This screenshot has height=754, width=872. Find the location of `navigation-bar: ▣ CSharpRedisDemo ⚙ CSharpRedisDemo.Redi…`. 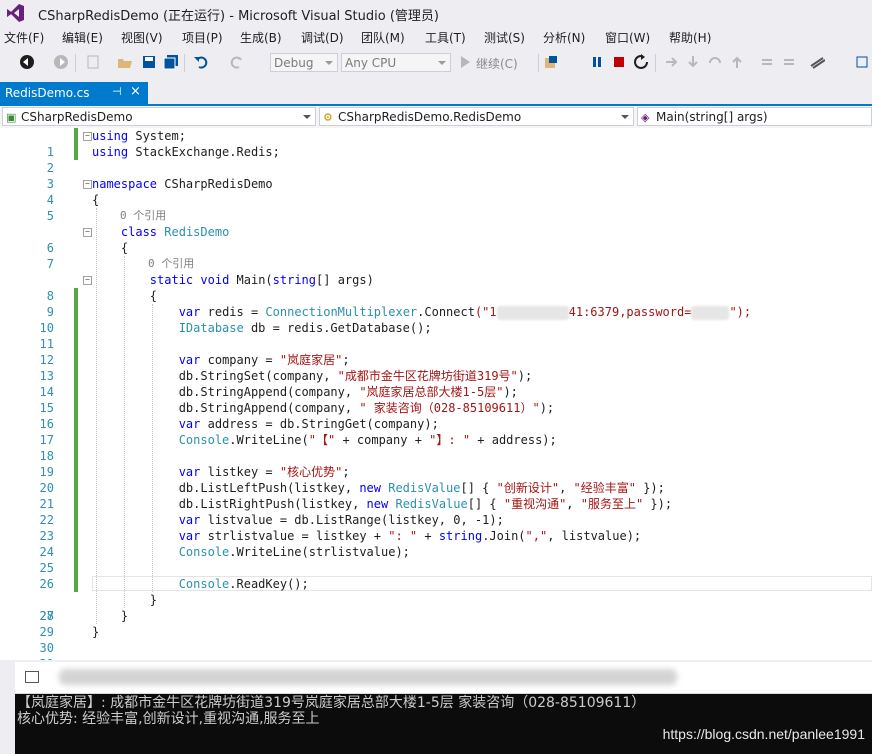

navigation-bar: ▣ CSharpRedisDemo ⚙ CSharpRedisDemo.Redi… is located at coordinates (436, 117).